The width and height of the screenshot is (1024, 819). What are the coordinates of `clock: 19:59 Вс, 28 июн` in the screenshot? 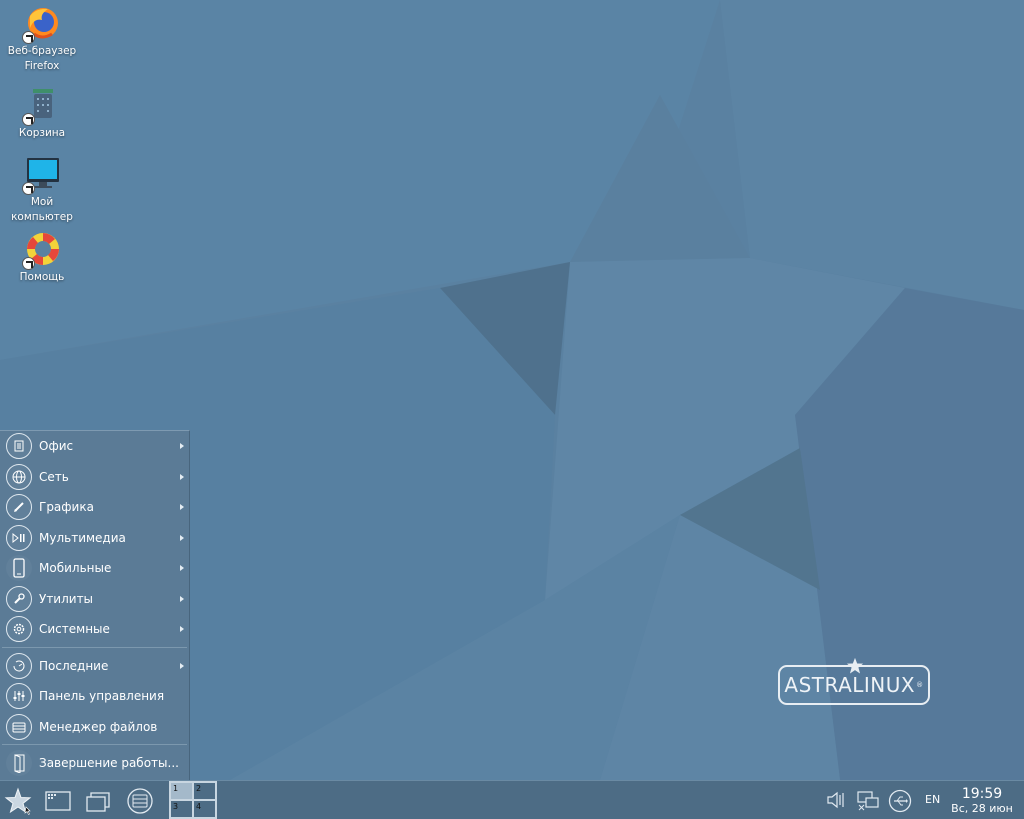 It's located at (982, 800).